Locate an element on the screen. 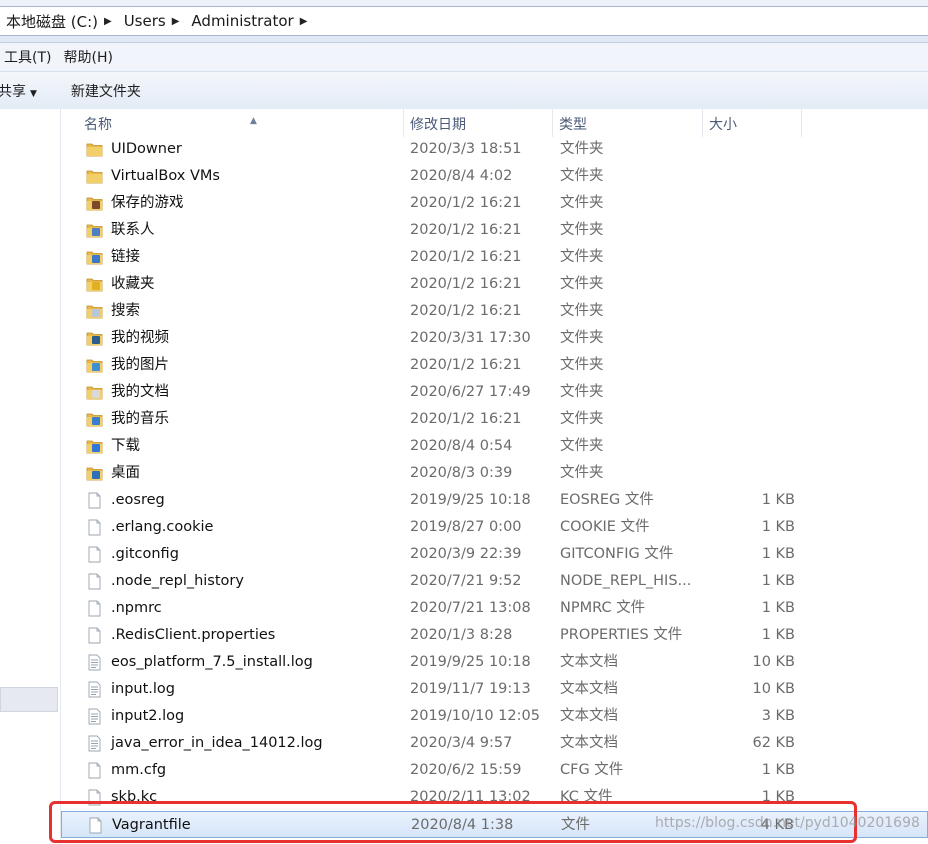 This screenshot has height=844, width=928. breadcrumb-item-drive: 本地磁盘 (C:) is located at coordinates (52, 21).